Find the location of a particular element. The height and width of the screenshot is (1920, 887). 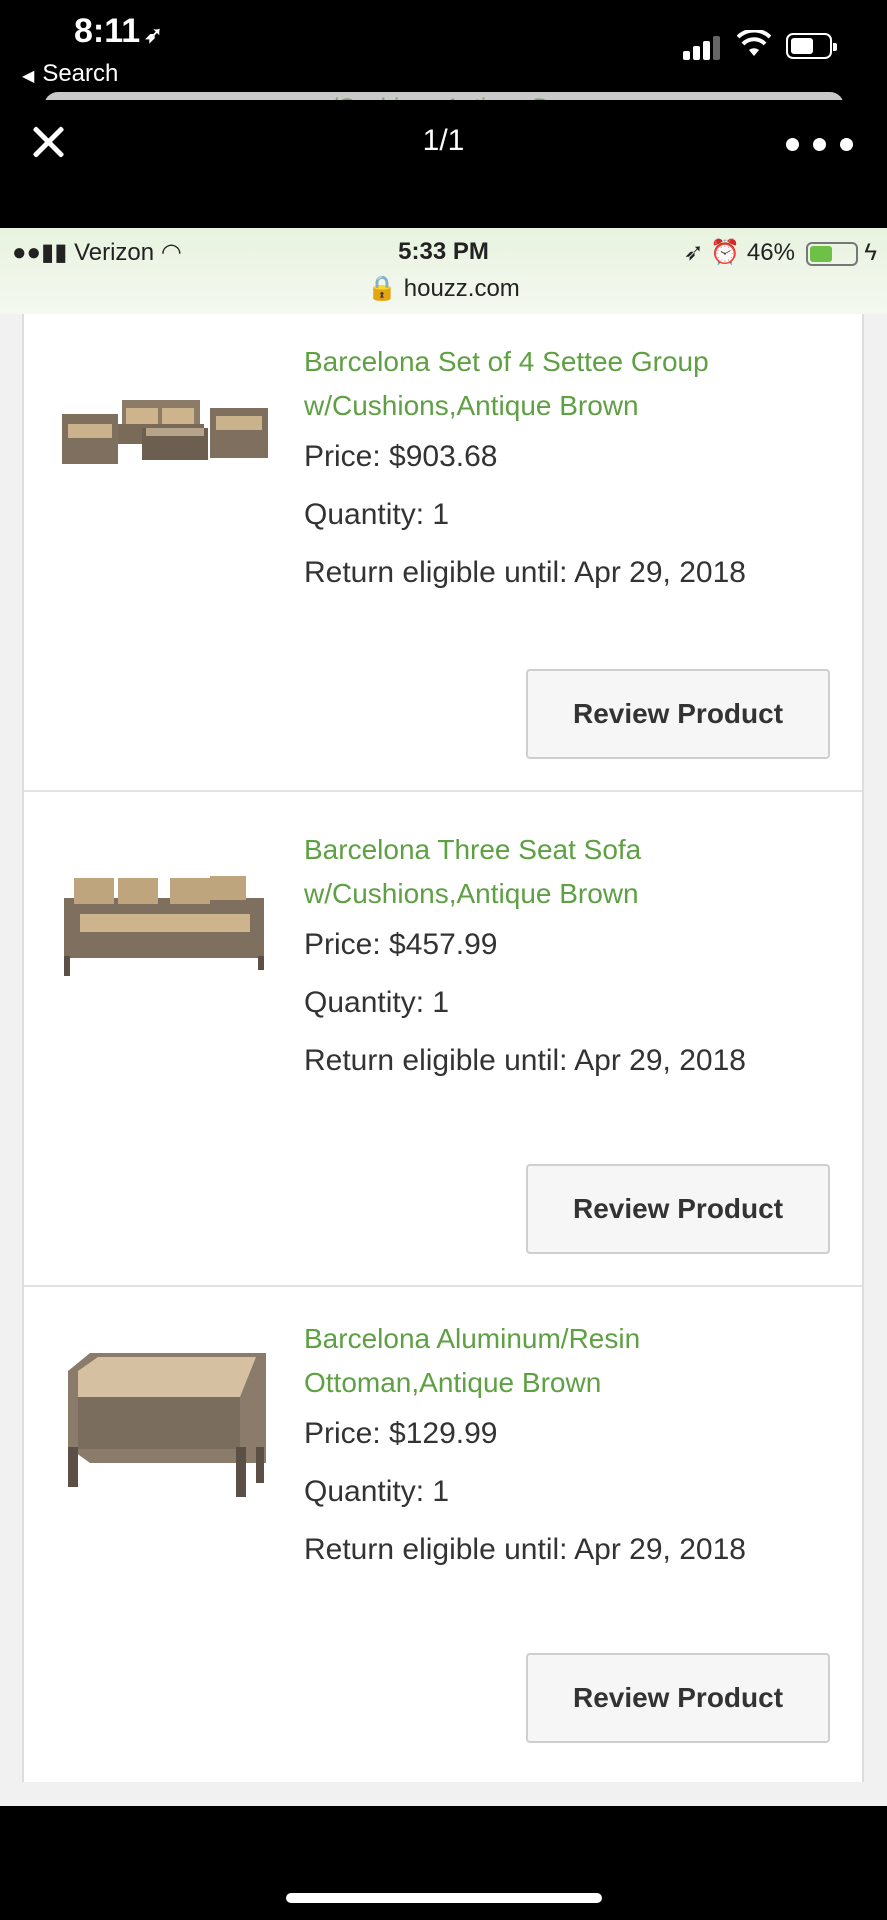

sofa-thumbnail is located at coordinates (164, 926).